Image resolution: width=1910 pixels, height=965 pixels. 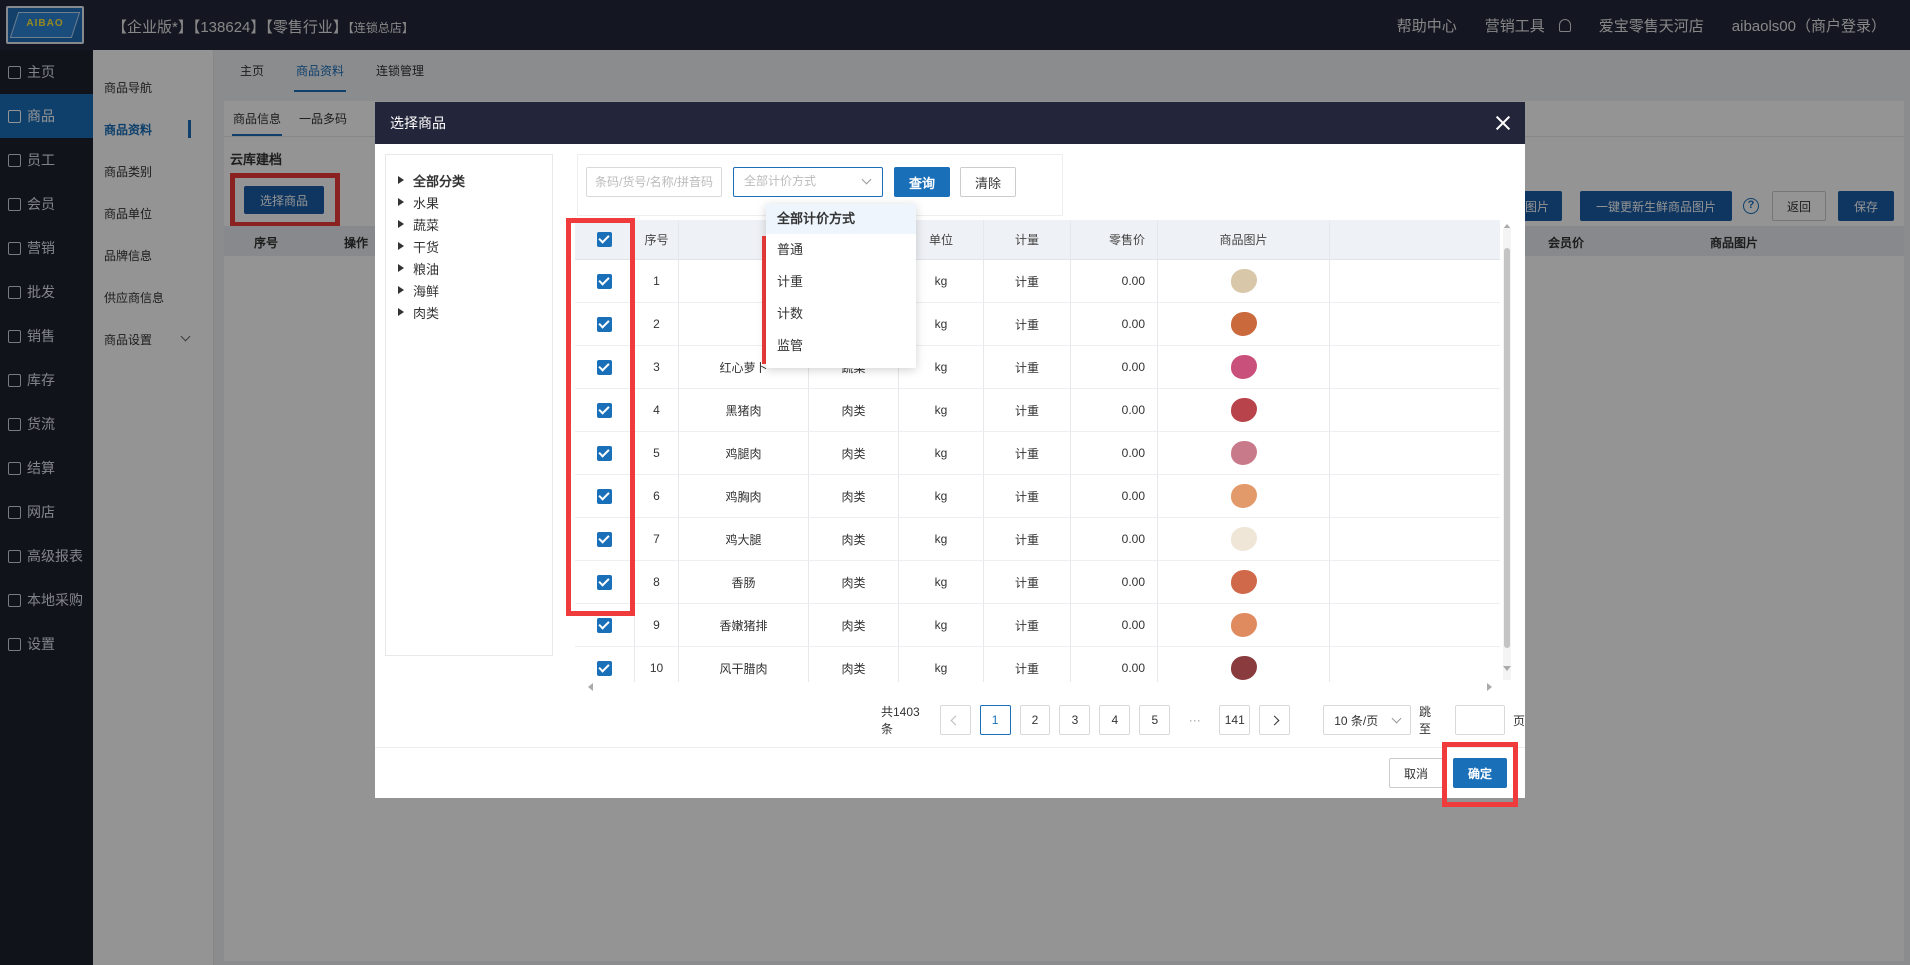 What do you see at coordinates (654, 182) in the screenshot?
I see `search-input` at bounding box center [654, 182].